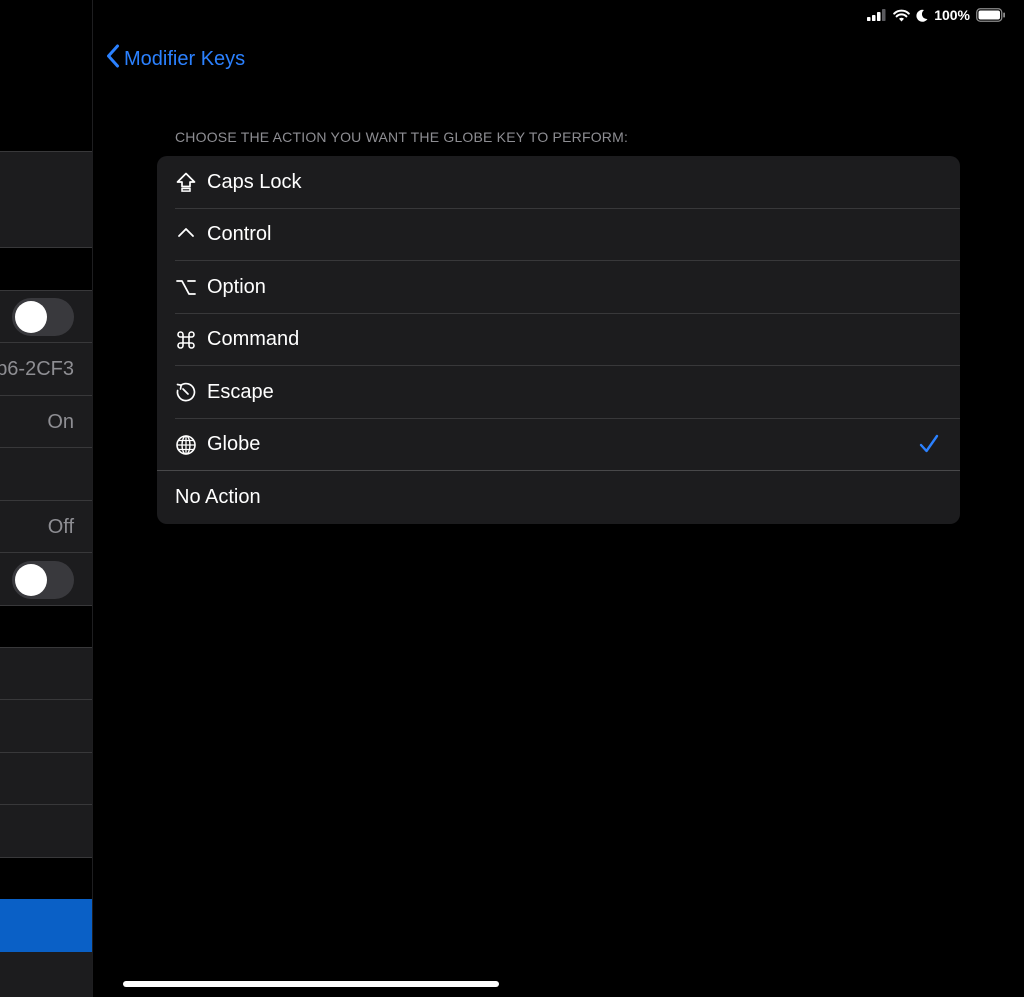 The width and height of the screenshot is (1024, 997). Describe the element at coordinates (311, 984) in the screenshot. I see `home-indicator` at that location.